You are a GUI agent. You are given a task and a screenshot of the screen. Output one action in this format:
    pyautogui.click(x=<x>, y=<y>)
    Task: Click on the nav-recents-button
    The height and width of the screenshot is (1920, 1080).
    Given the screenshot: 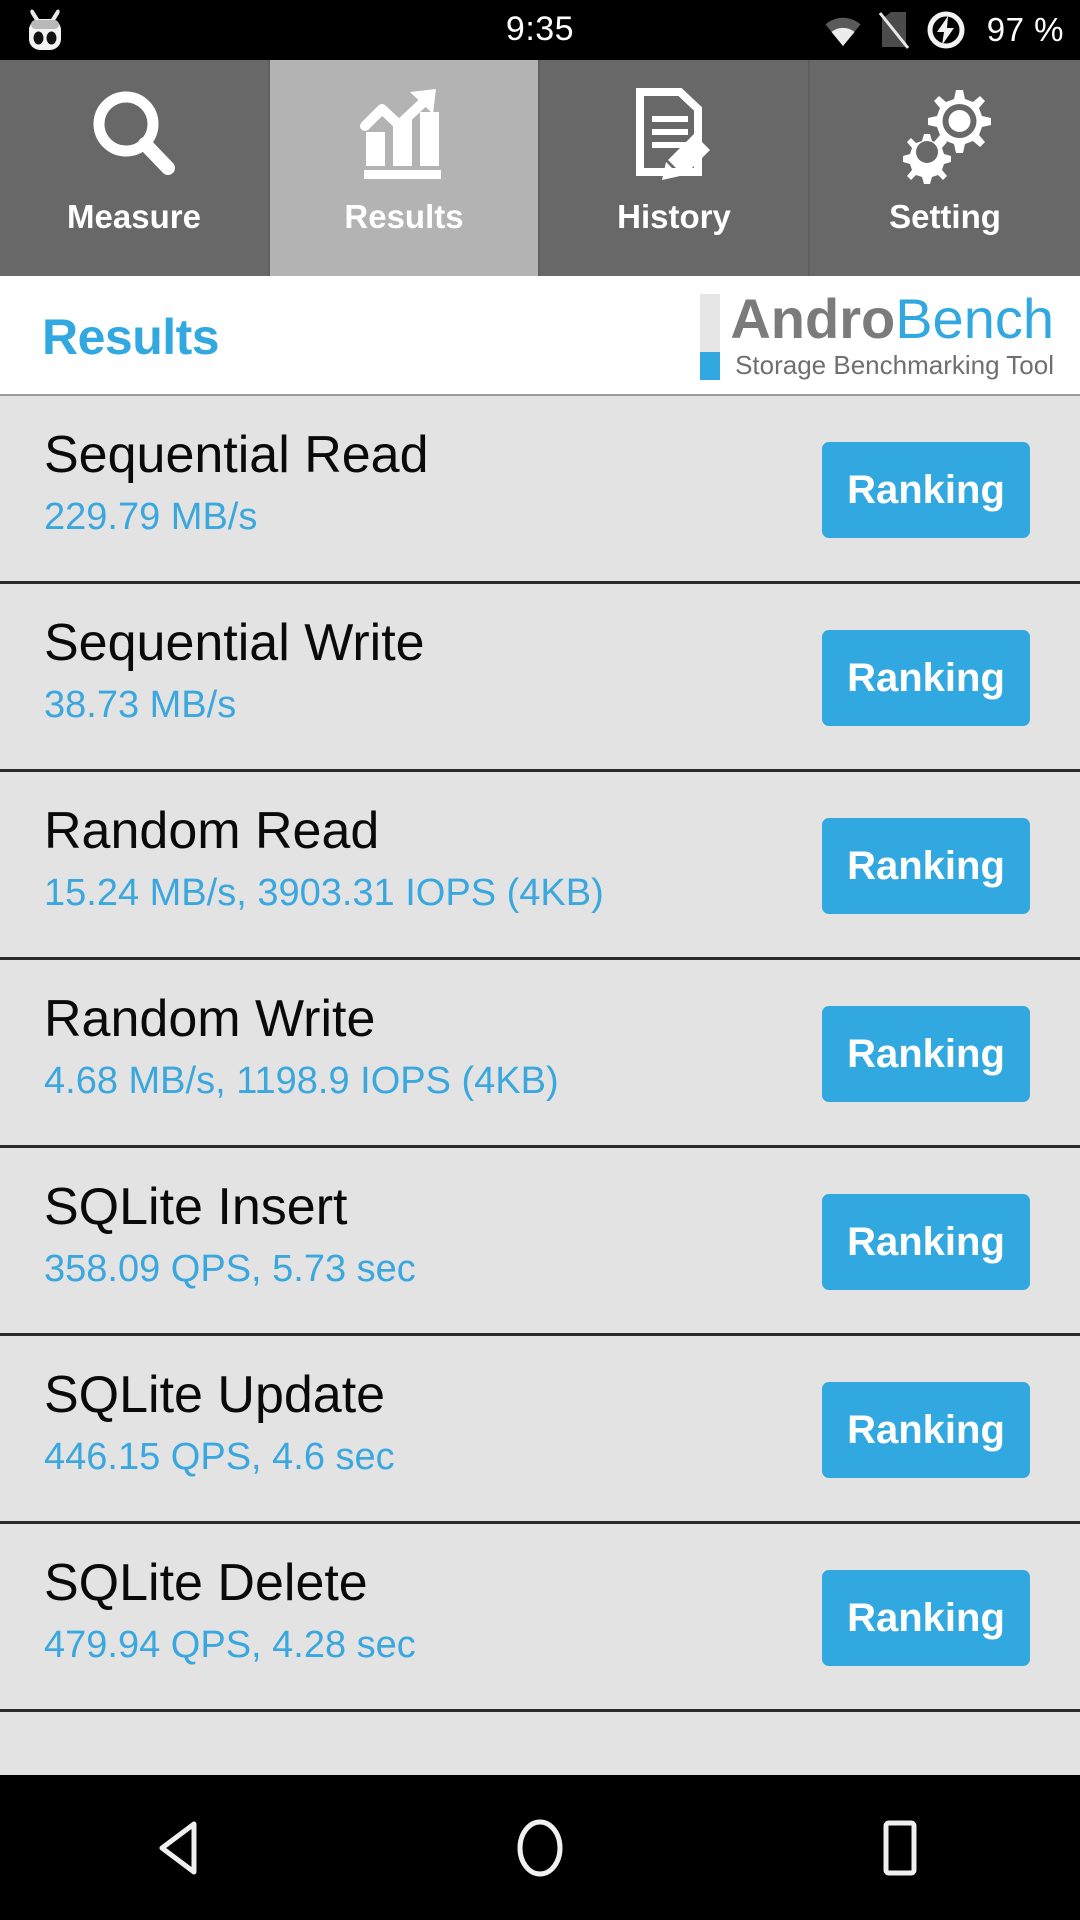 What is the action you would take?
    pyautogui.click(x=900, y=1847)
    